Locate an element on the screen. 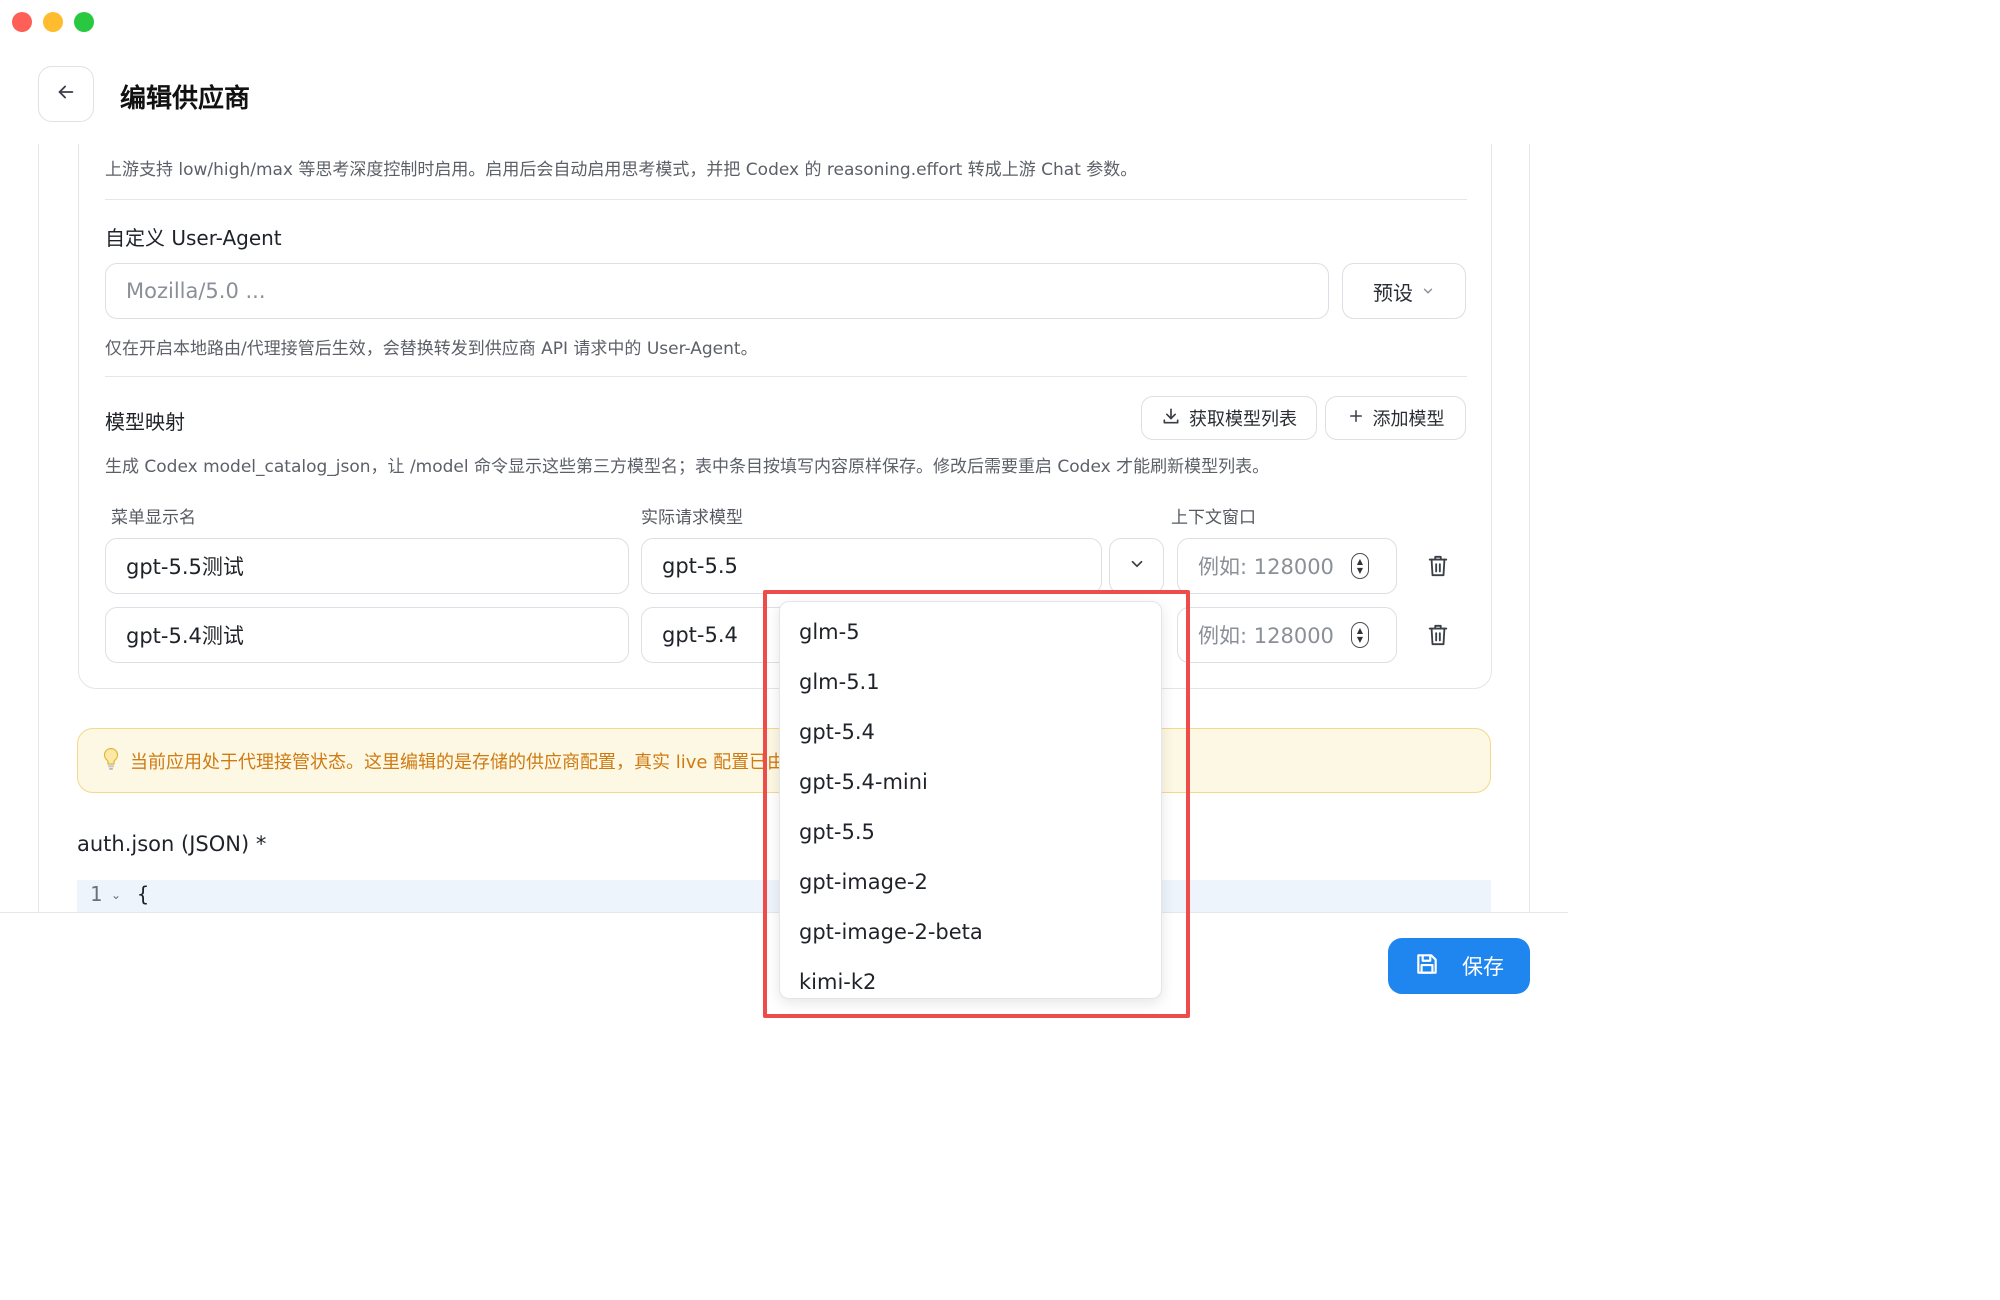  dropdown-option: glm-5 is located at coordinates (829, 632).